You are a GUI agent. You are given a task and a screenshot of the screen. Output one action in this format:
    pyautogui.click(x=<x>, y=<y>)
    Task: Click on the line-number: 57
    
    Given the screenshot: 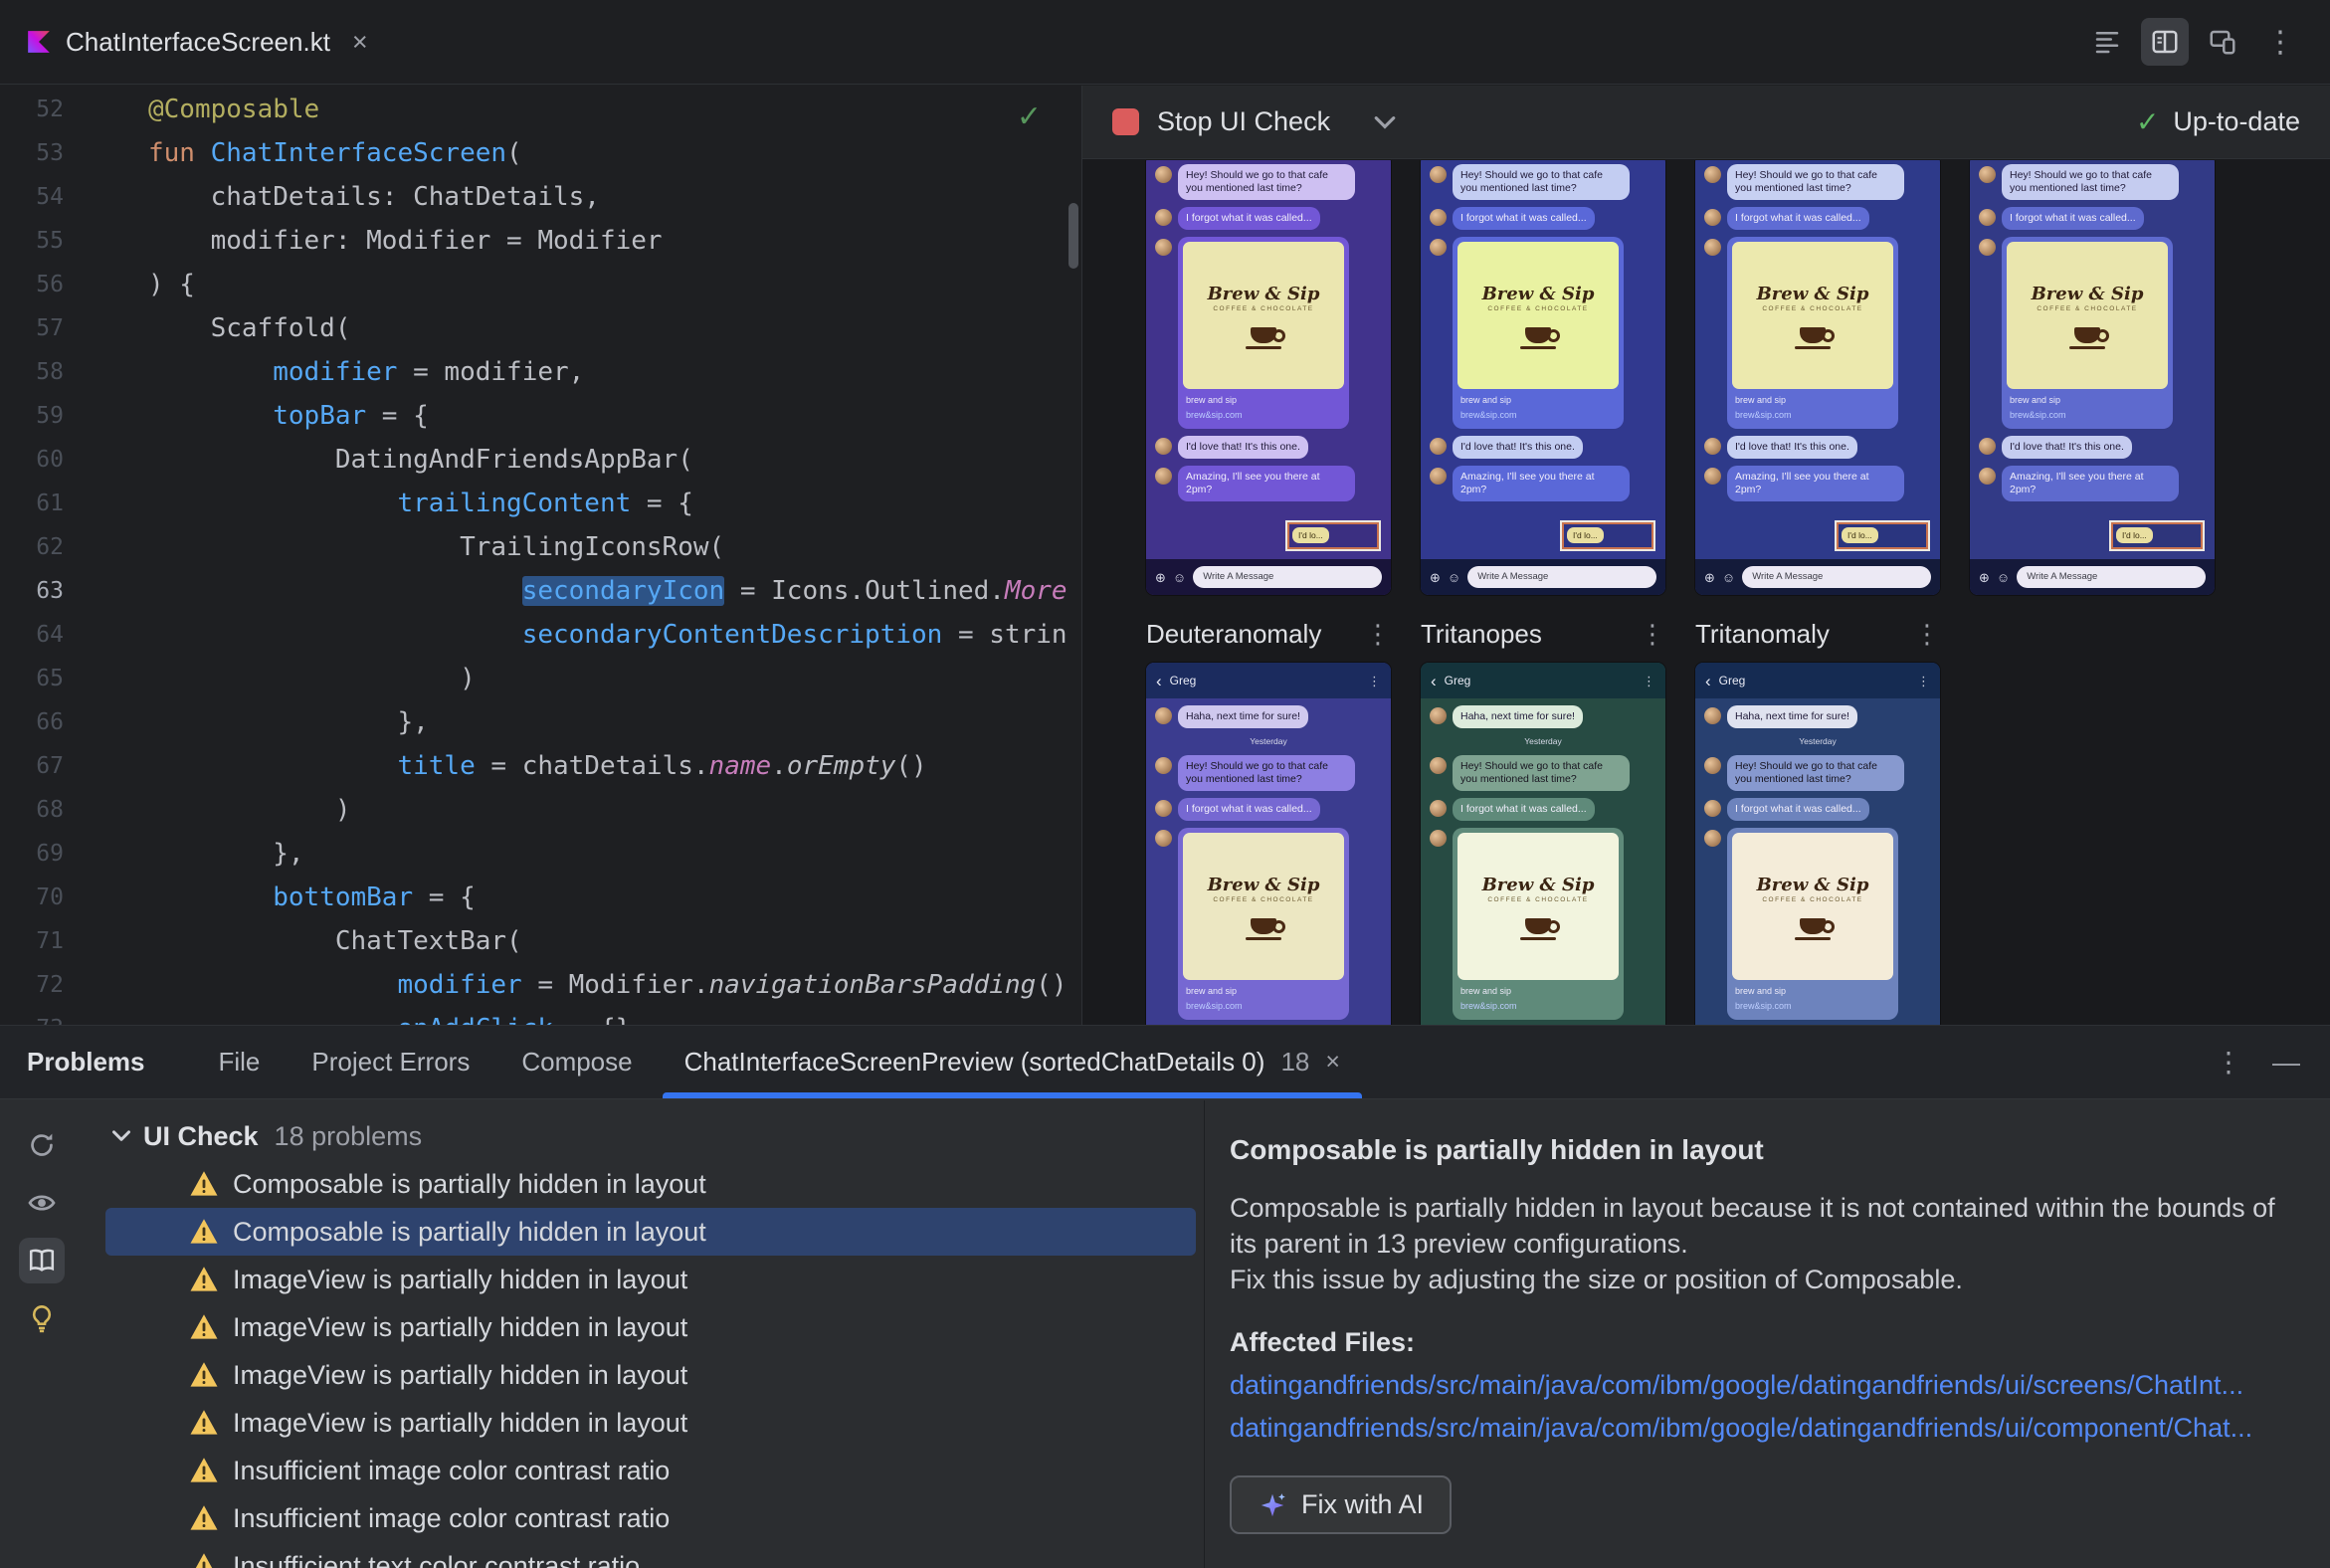 What is the action you would take?
    pyautogui.click(x=32, y=328)
    